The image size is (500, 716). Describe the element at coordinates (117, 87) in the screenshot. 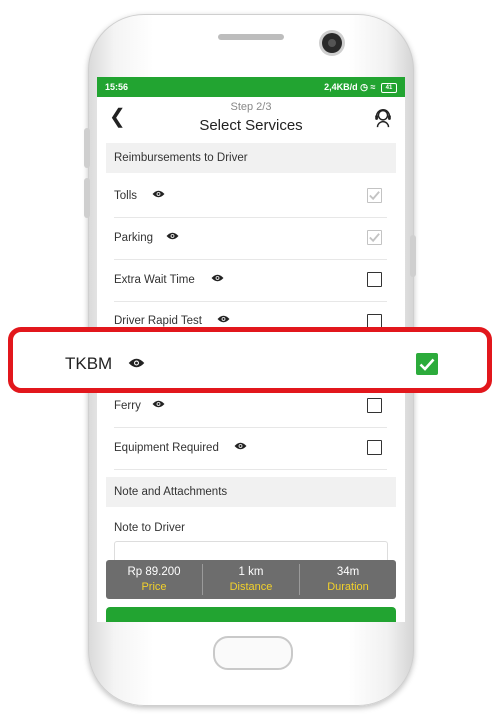

I see `status-time: 15:56` at that location.